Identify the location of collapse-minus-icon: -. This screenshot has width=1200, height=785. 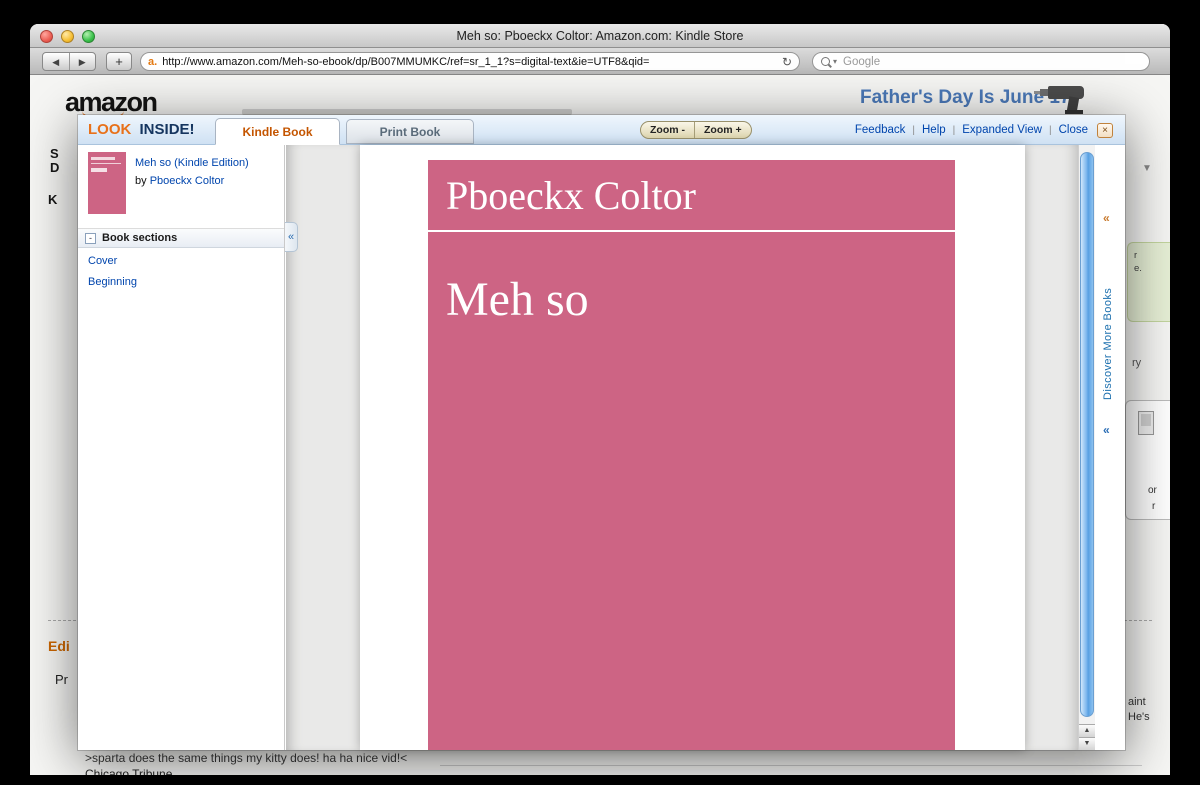
(90, 238).